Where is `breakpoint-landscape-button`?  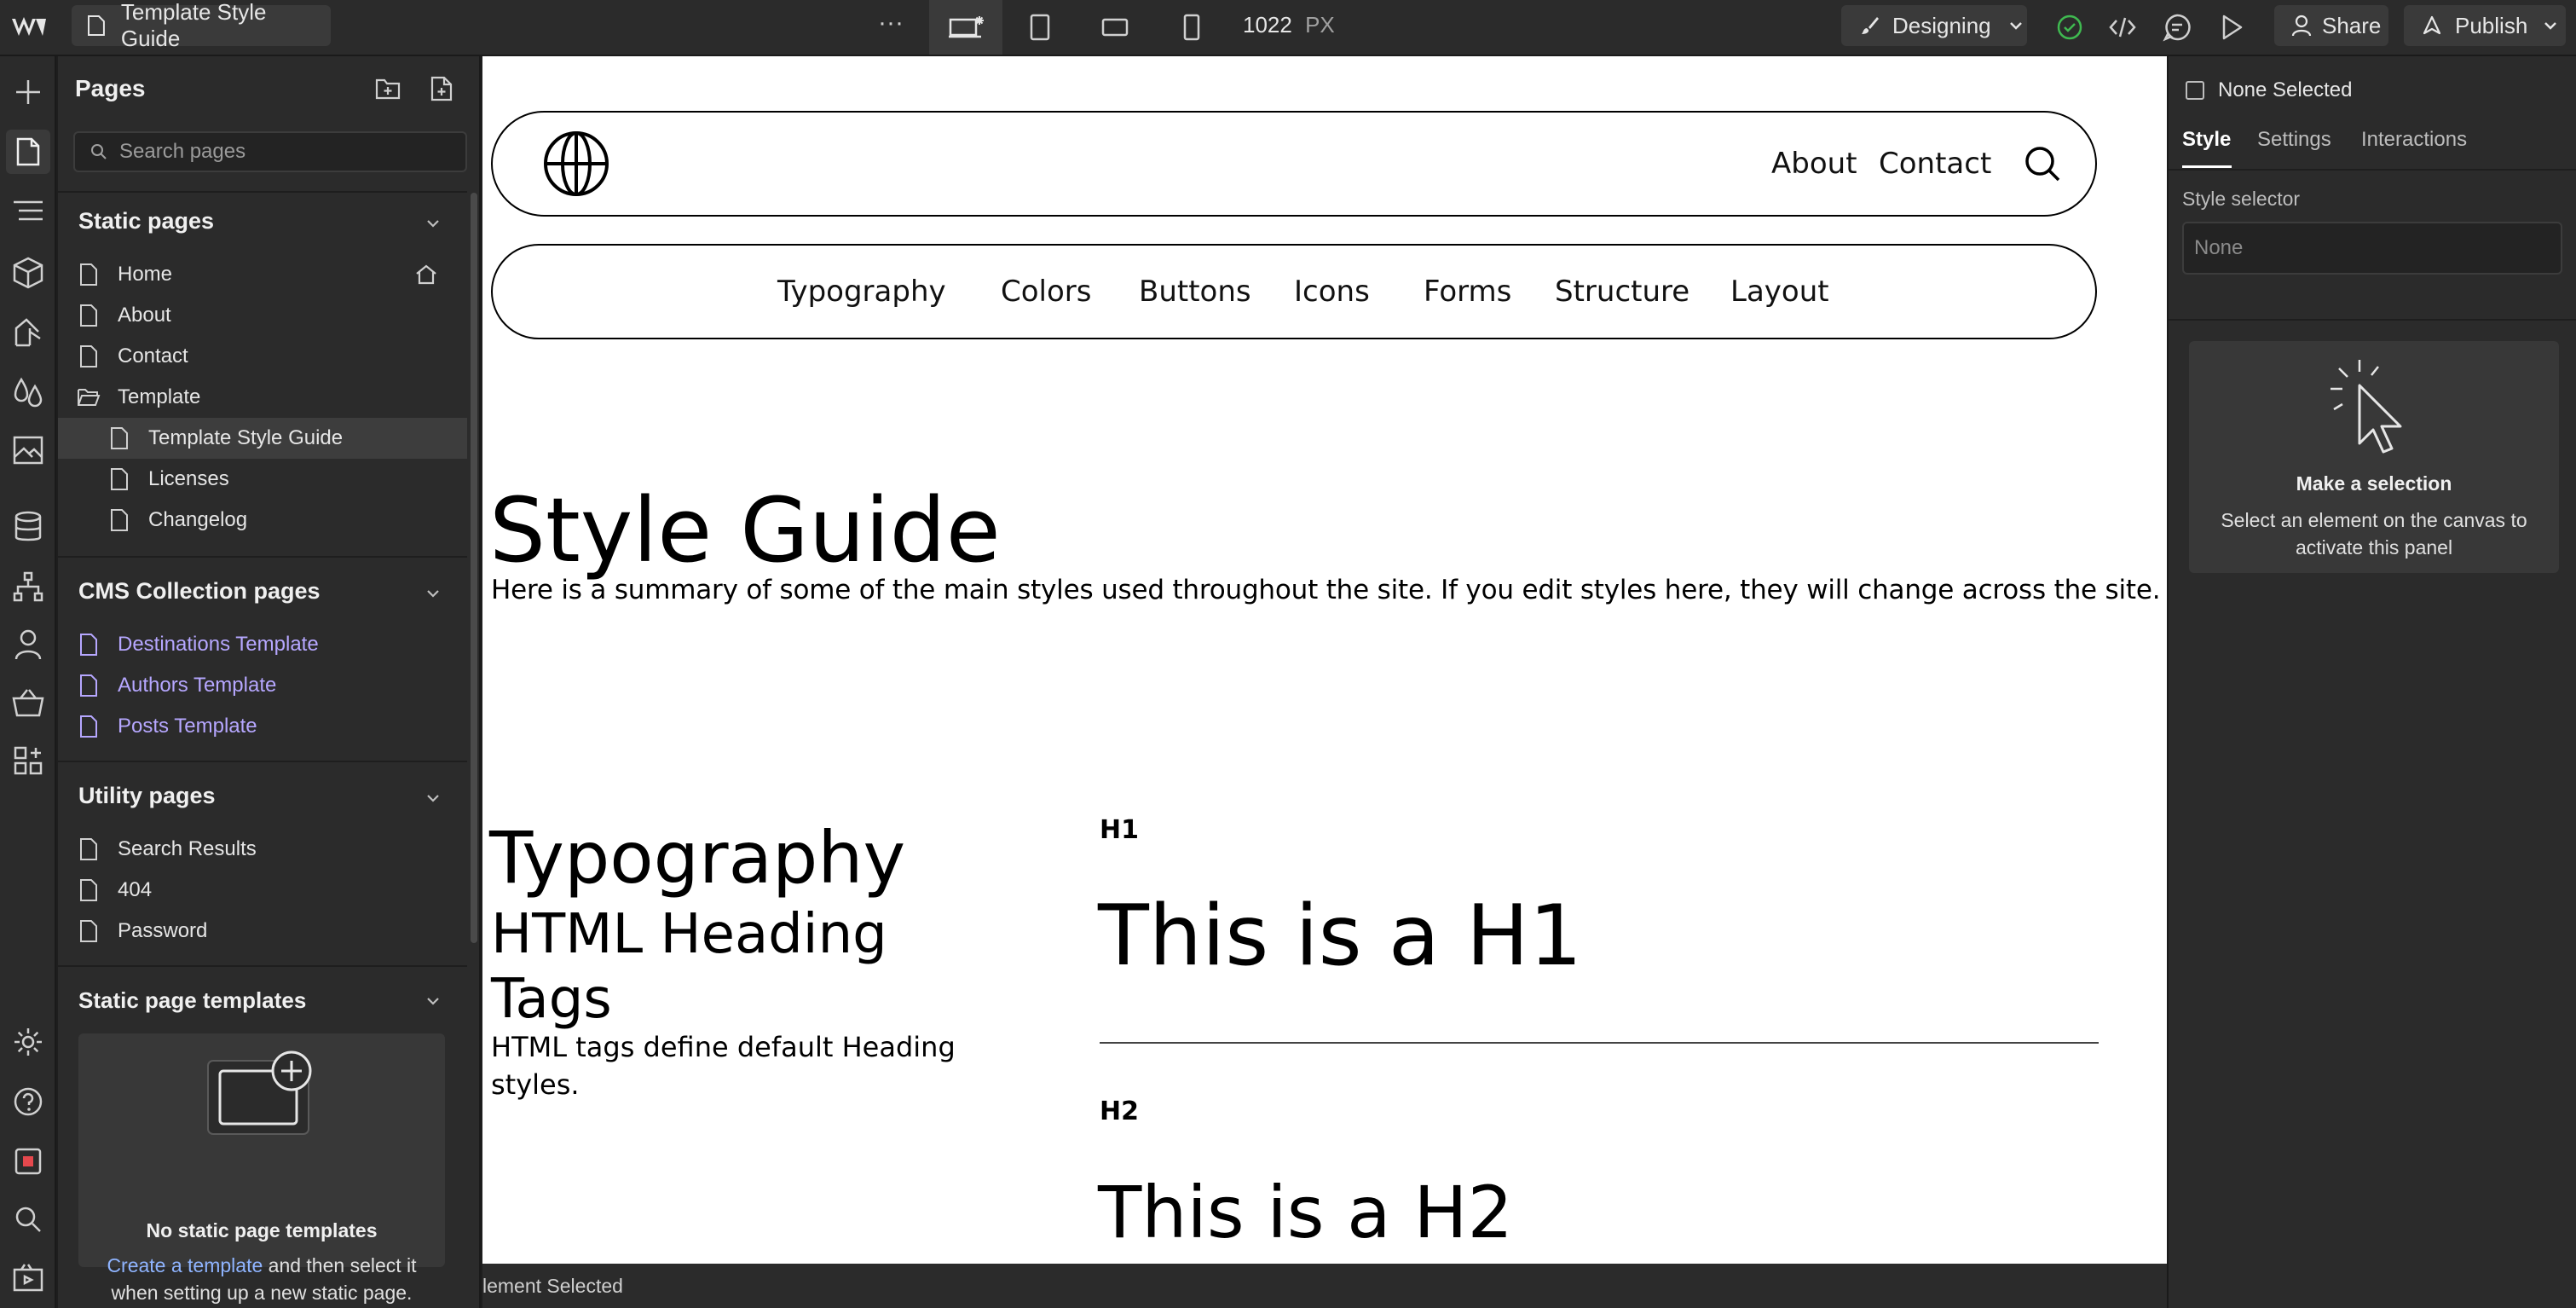 breakpoint-landscape-button is located at coordinates (1115, 27).